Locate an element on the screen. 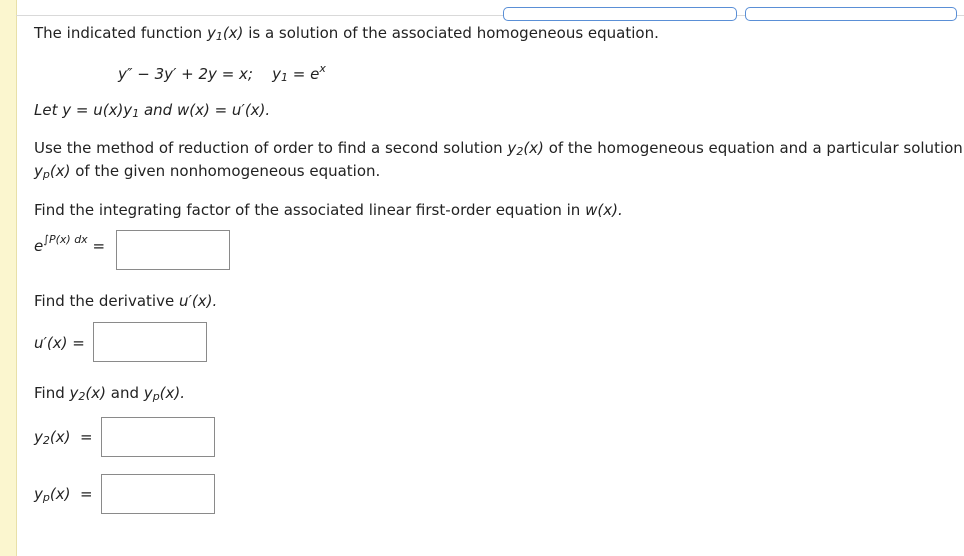 The height and width of the screenshot is (556, 964). equation-line: y″ − 3y′ + 2y = x; y1 = ex is located at coordinates (222, 73).